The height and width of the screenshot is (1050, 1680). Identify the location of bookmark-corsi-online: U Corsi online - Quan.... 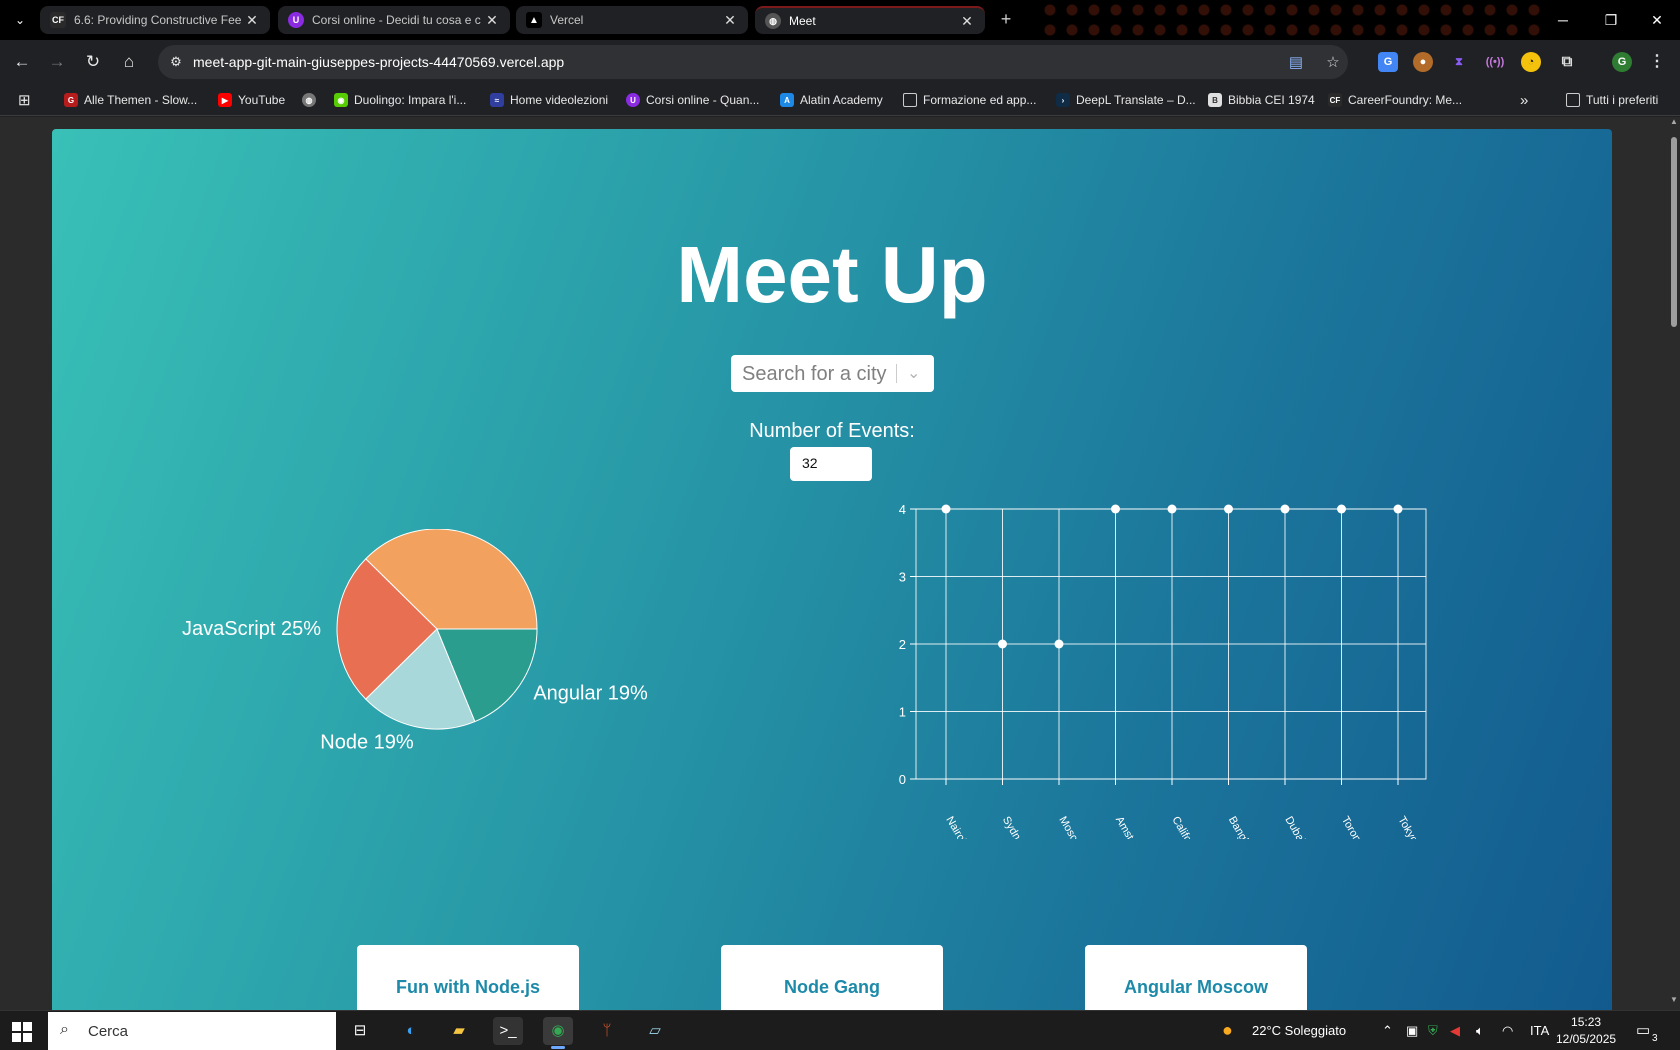
(692, 100).